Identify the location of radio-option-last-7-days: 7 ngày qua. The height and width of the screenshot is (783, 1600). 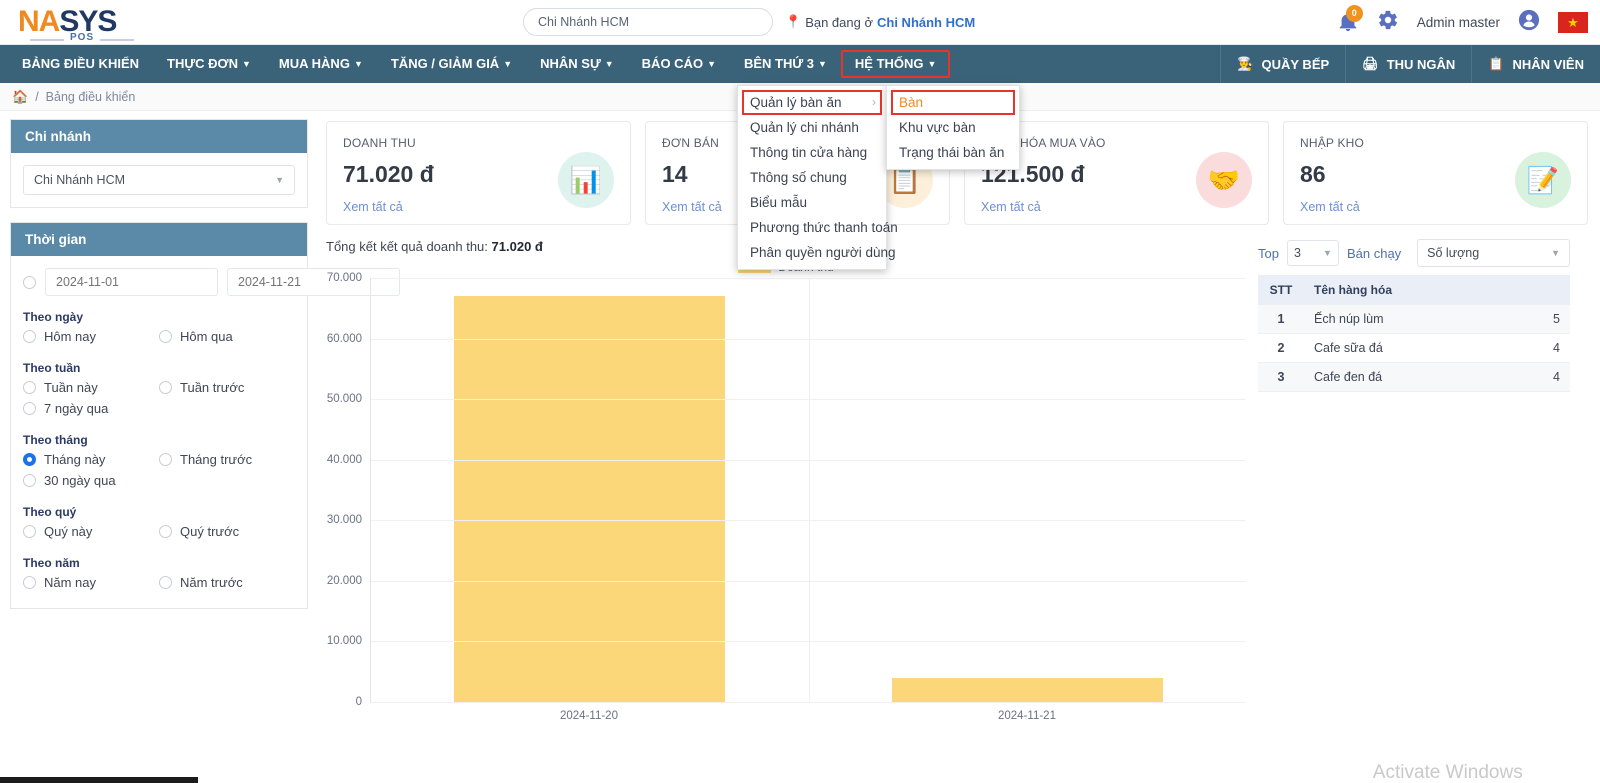
(159, 408).